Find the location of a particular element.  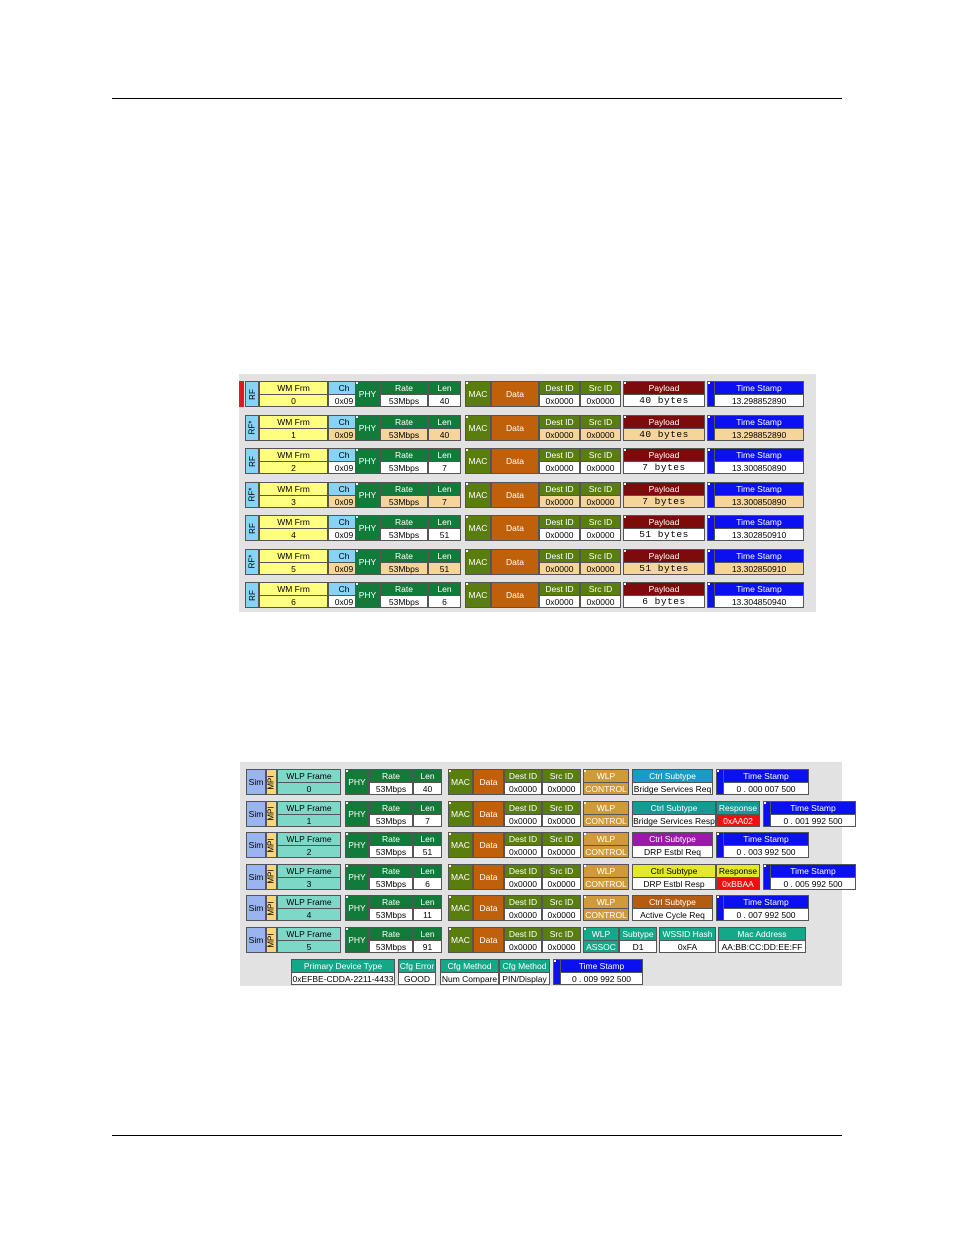

phy-block: PHY Rate 53Mbps Len 7 is located at coordinates (393, 813).